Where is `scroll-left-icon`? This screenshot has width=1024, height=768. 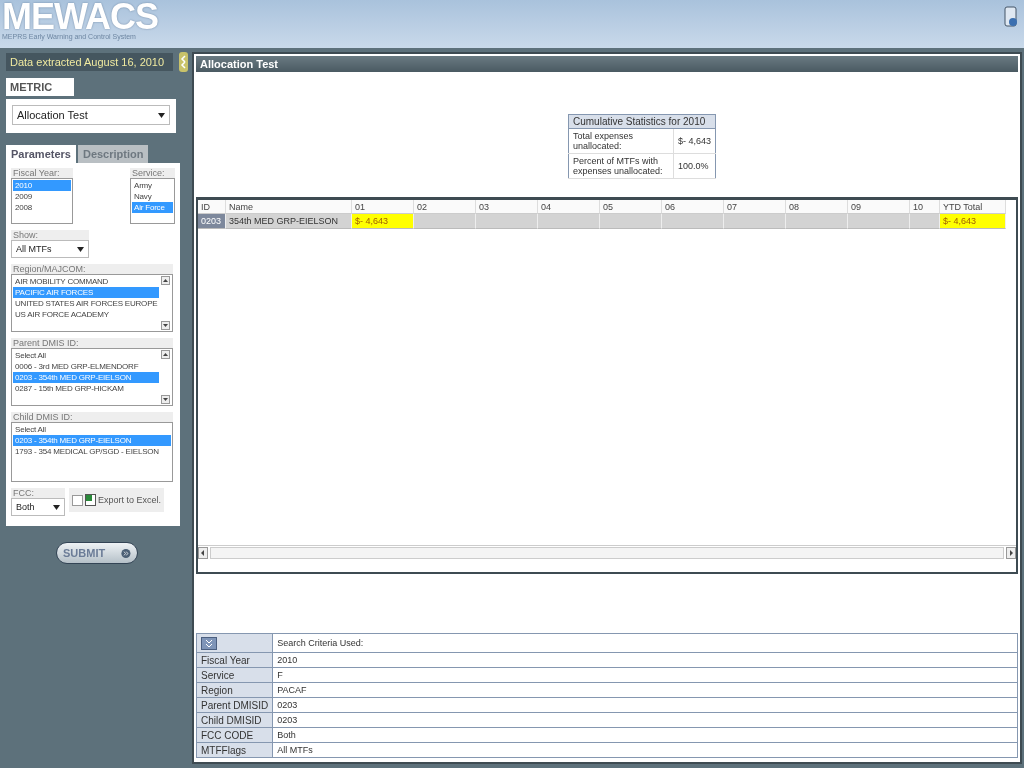
scroll-left-icon is located at coordinates (203, 553).